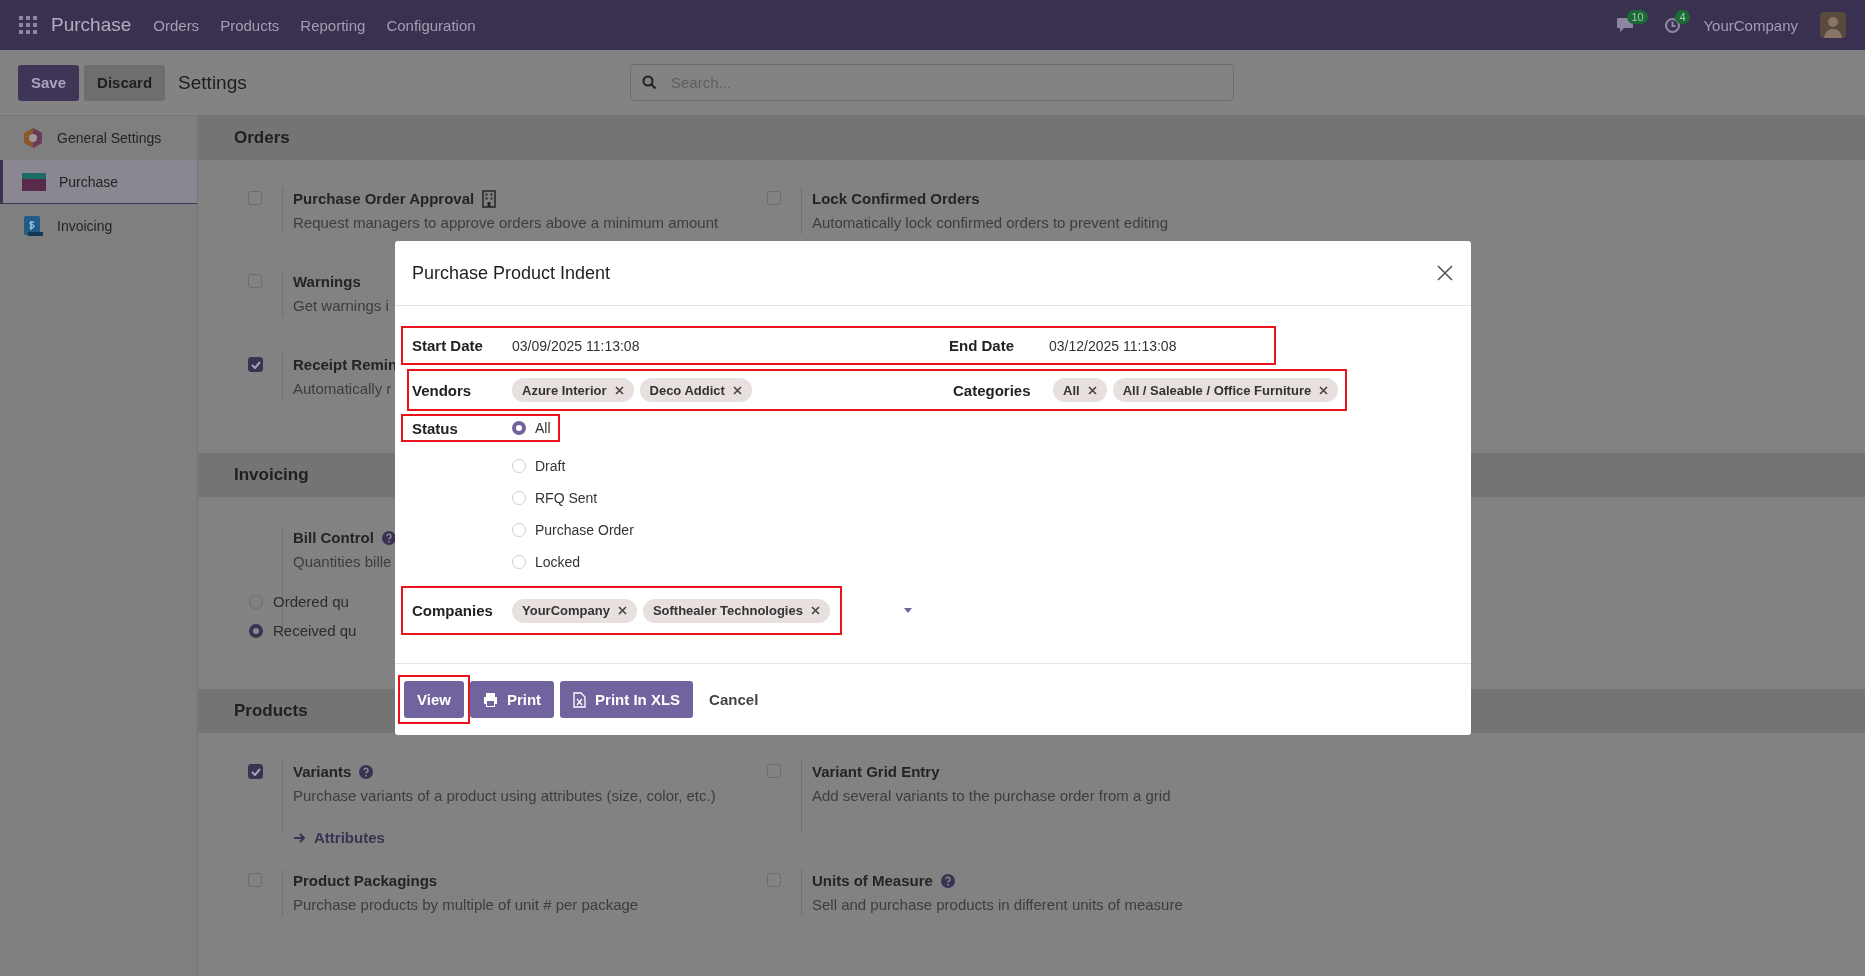  I want to click on setting-description: Purchase products by multiple of unit # per package, so click(466, 905).